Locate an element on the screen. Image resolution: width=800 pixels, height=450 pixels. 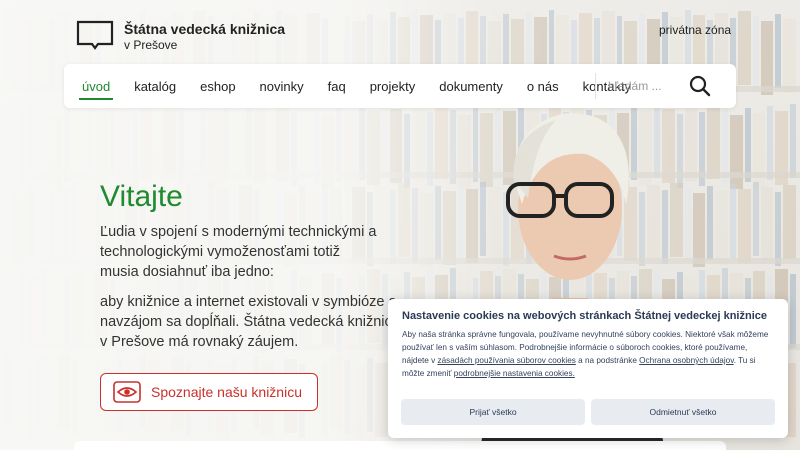
accept-all-button: Prijať všetko is located at coordinates (493, 412).